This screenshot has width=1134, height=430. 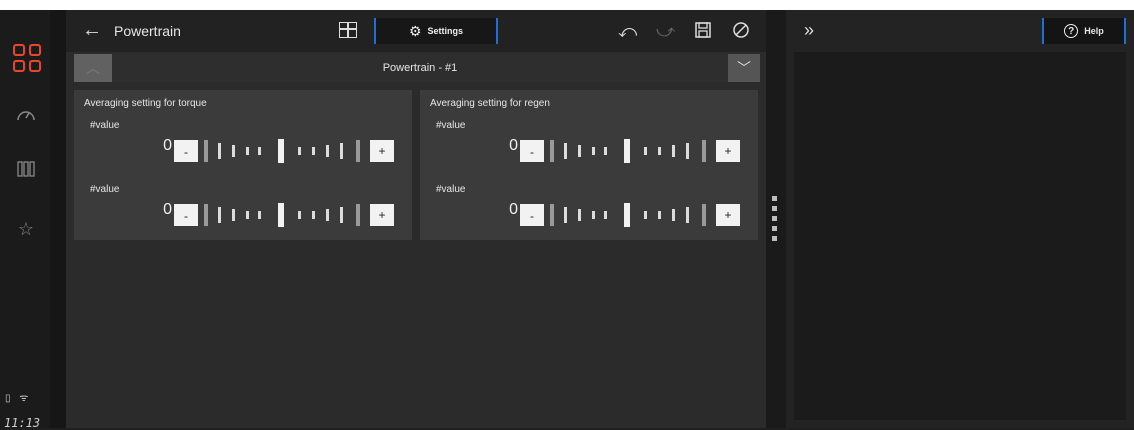 I want to click on settings-button: ⚙ Settings, so click(x=436, y=31).